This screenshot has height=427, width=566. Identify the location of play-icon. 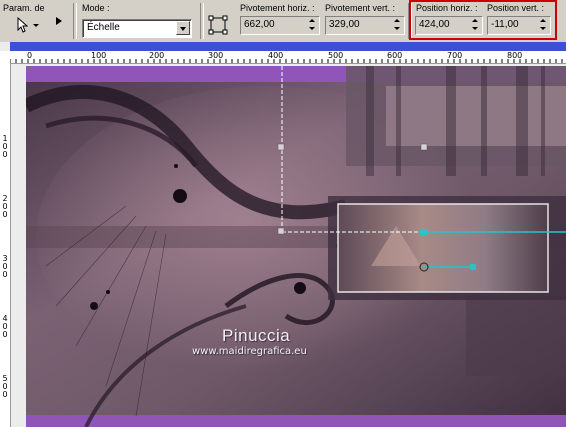
(59, 21).